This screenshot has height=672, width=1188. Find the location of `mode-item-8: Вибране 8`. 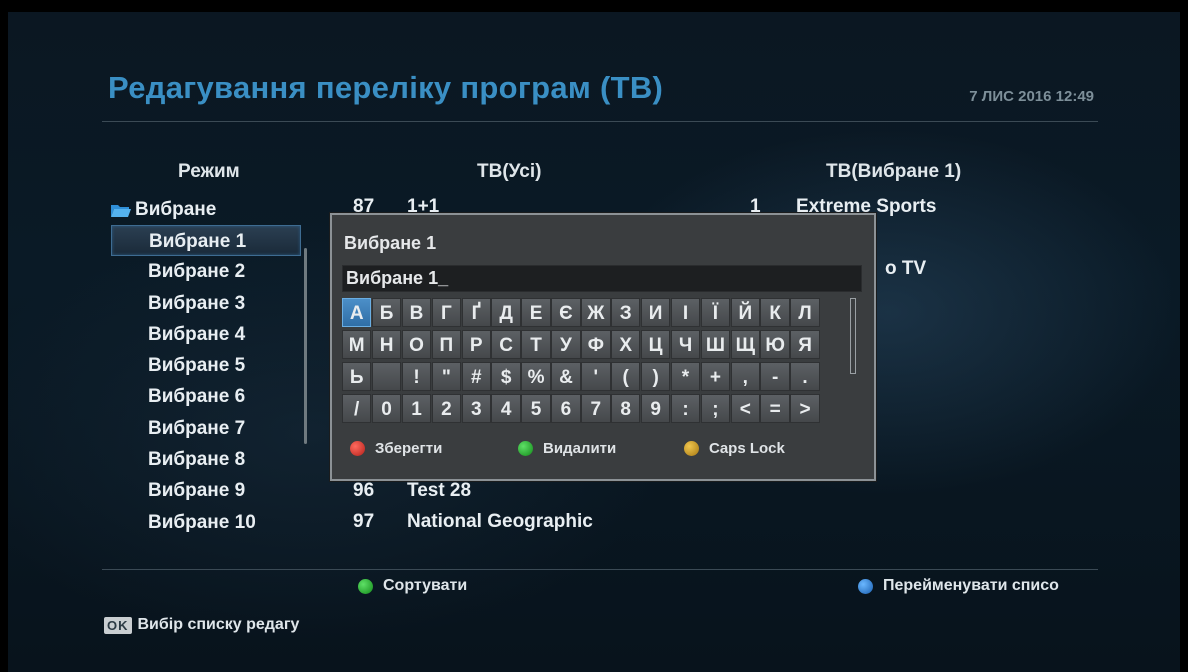

mode-item-8: Вибране 8 is located at coordinates (206, 459).